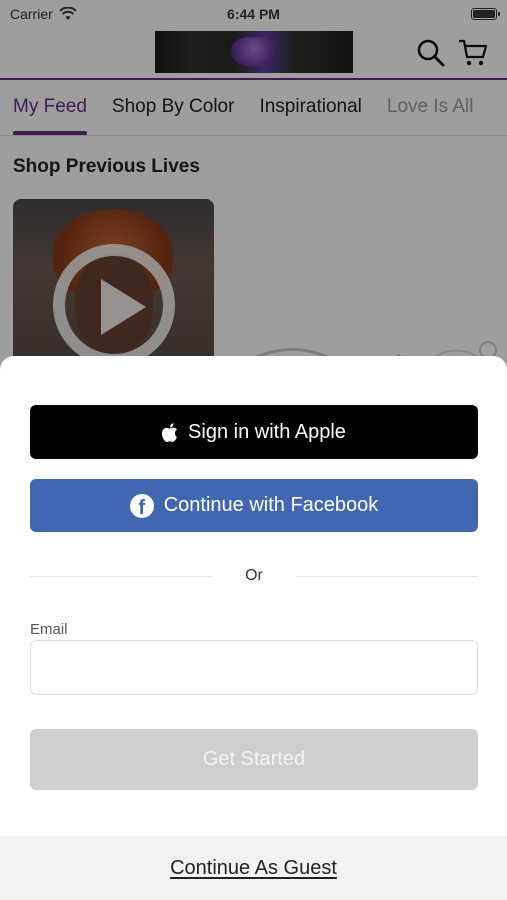  I want to click on divider-line-left, so click(121, 576).